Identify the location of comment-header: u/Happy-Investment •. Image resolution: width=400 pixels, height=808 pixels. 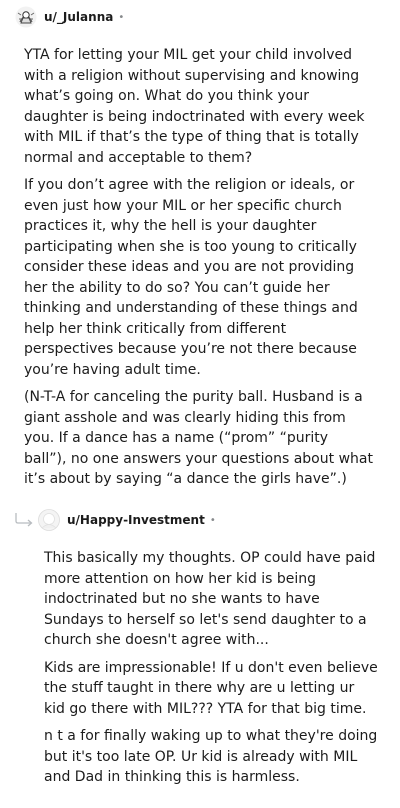
(200, 519).